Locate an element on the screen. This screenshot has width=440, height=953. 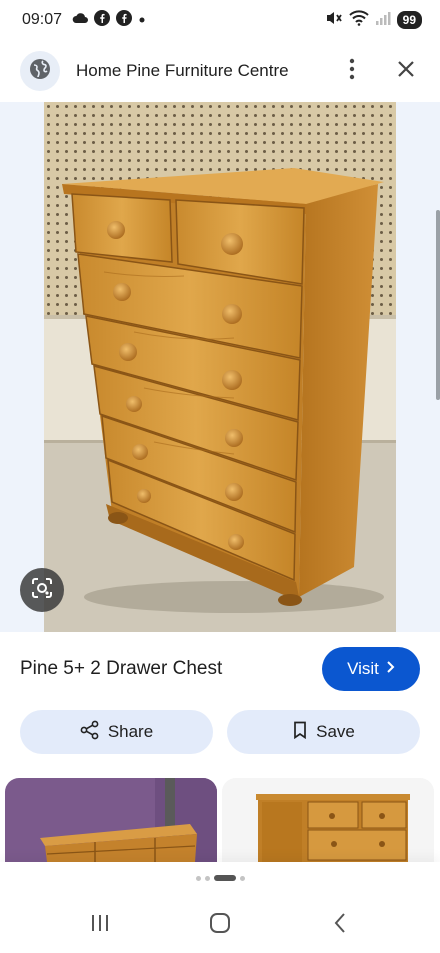
google-lens-button is located at coordinates (42, 590).